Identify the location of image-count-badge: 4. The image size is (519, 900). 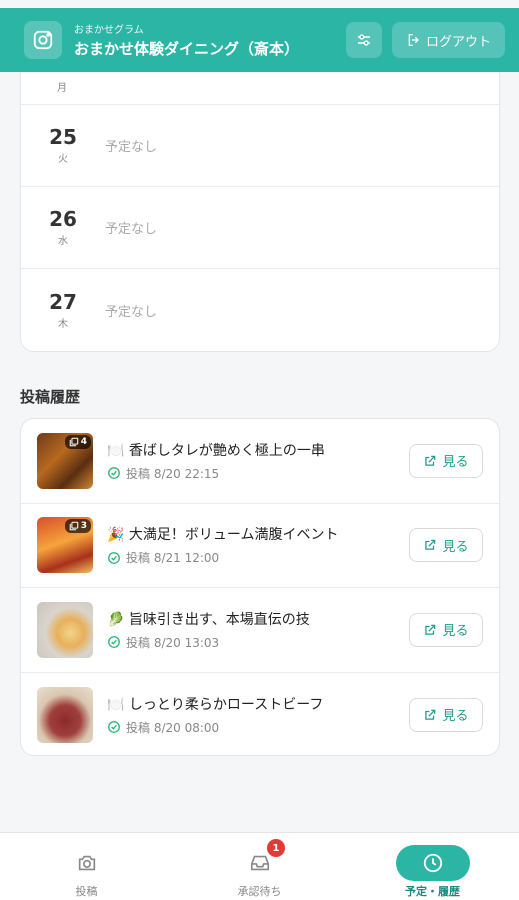
(77, 441).